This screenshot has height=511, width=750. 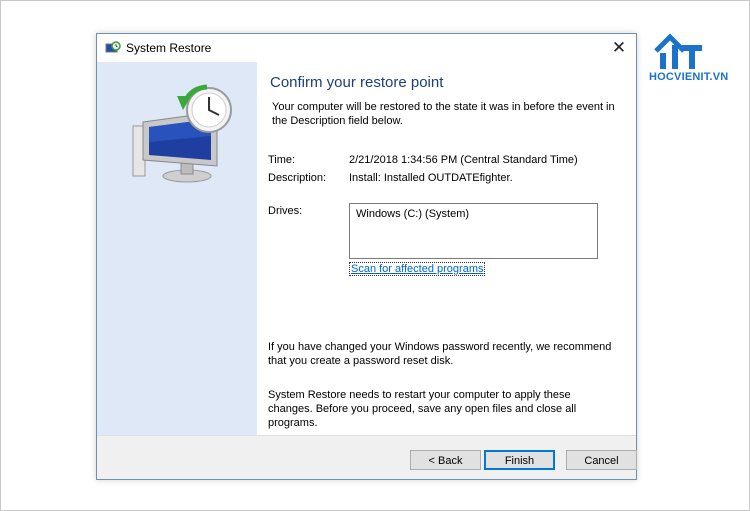 What do you see at coordinates (113, 47) in the screenshot?
I see `system-restore-icon` at bounding box center [113, 47].